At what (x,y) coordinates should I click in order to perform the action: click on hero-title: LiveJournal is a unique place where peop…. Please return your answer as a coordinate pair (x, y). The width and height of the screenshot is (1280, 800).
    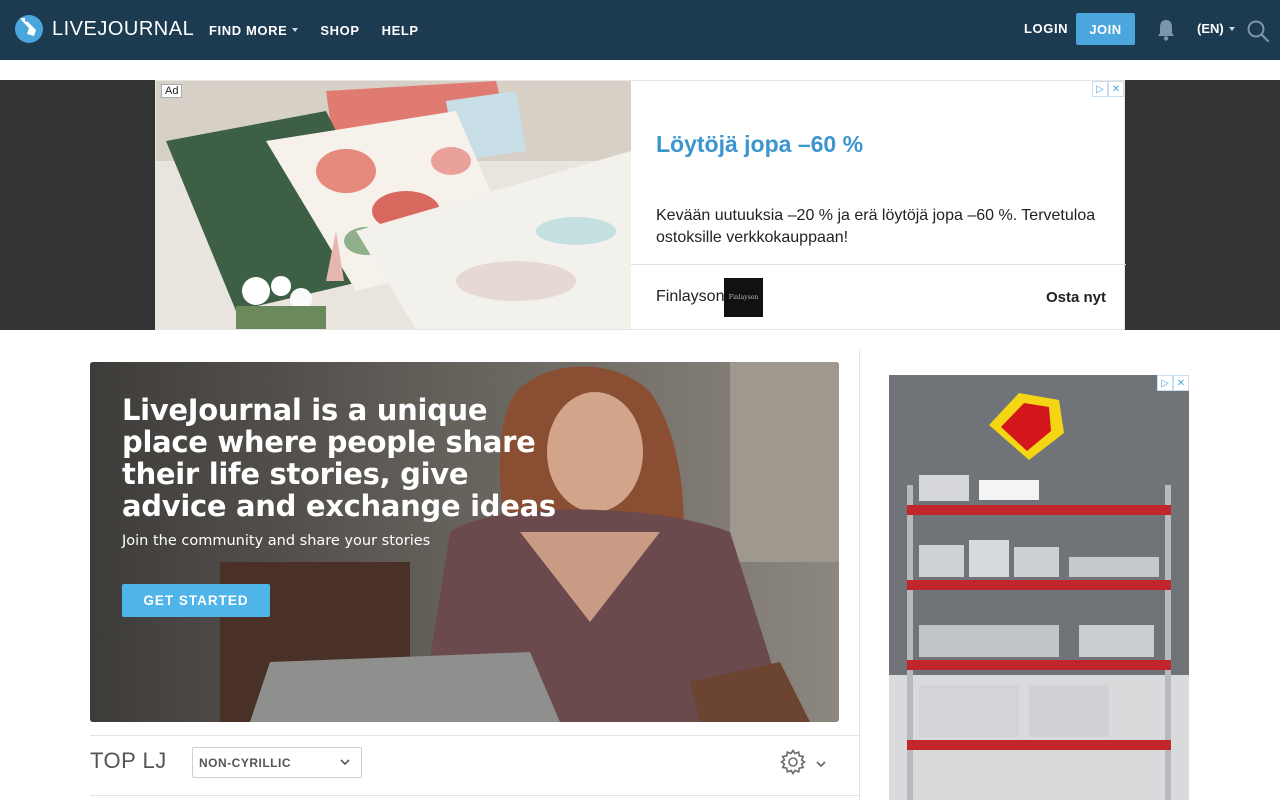
    Looking at the image, I should click on (339, 458).